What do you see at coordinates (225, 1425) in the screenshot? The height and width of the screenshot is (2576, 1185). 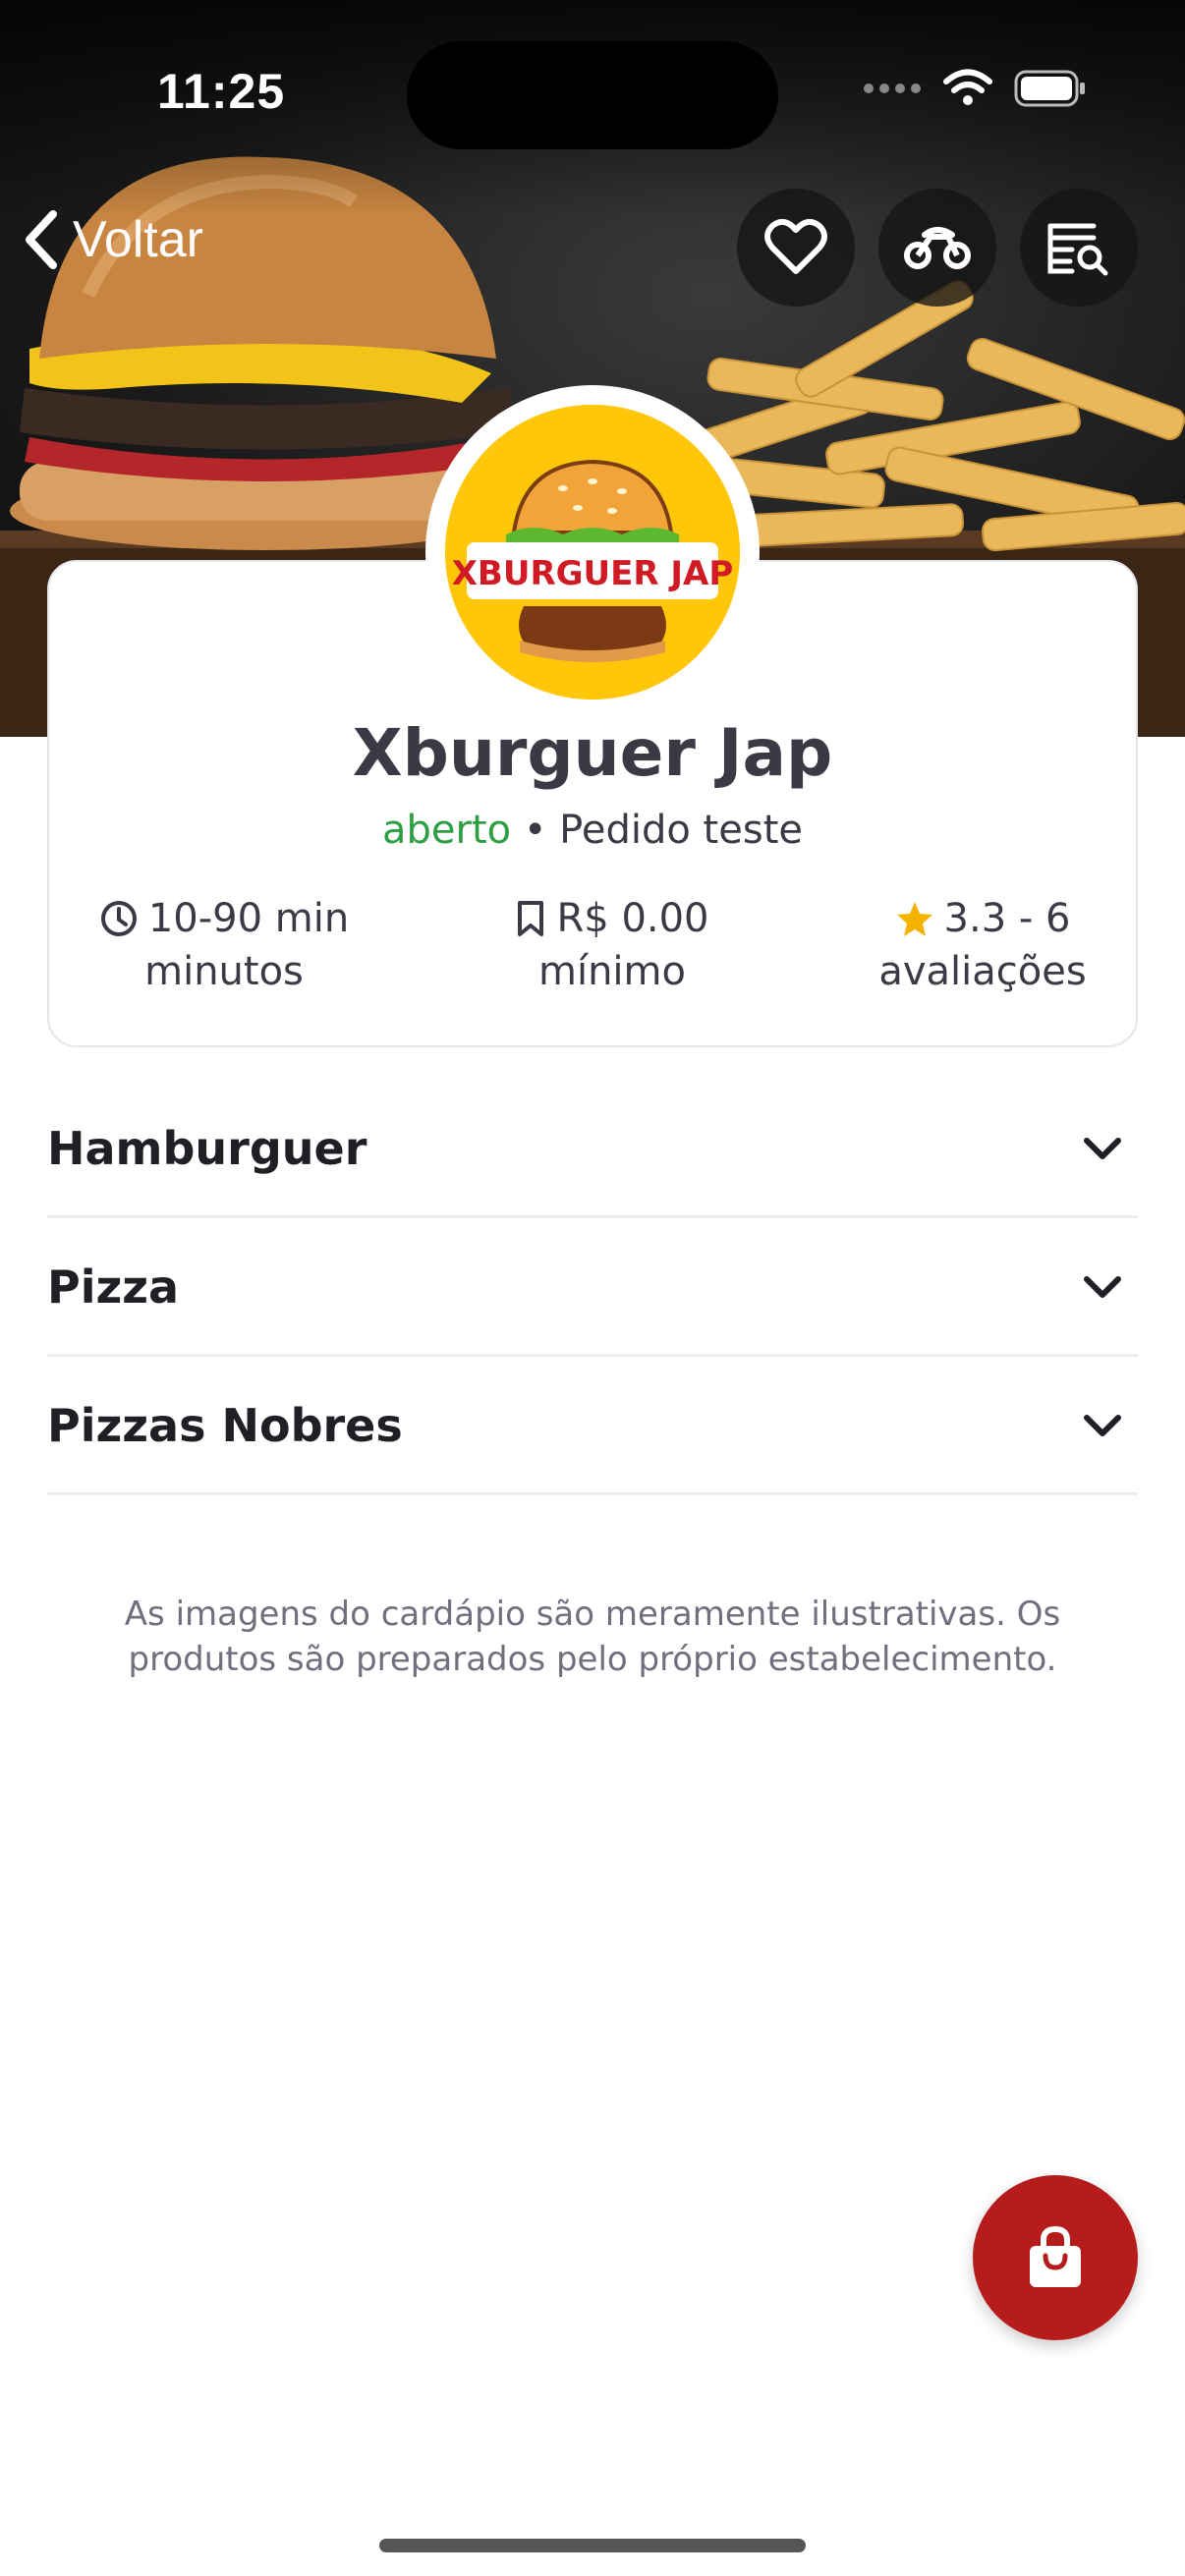 I see `category-label: Pizzas Nobres` at bounding box center [225, 1425].